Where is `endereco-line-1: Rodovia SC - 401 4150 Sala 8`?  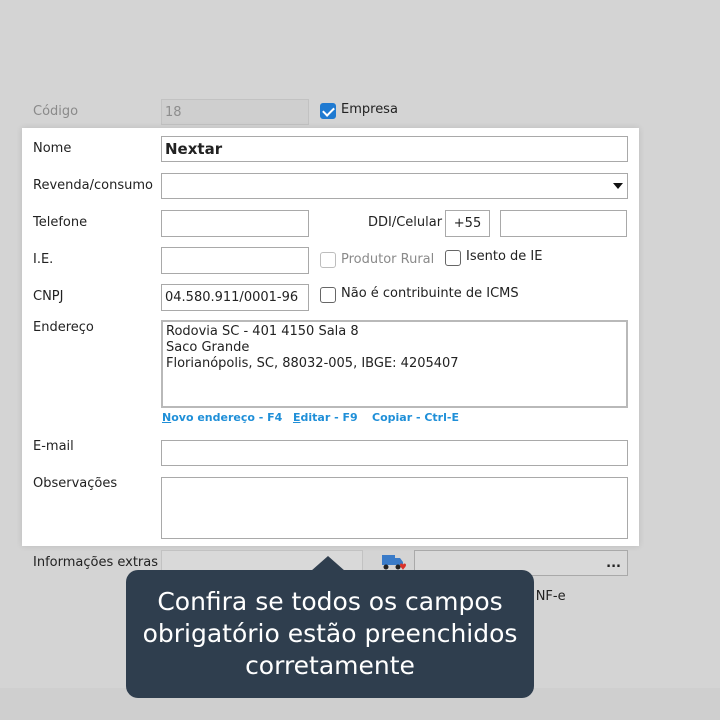 endereco-line-1: Rodovia SC - 401 4150 Sala 8 is located at coordinates (262, 331).